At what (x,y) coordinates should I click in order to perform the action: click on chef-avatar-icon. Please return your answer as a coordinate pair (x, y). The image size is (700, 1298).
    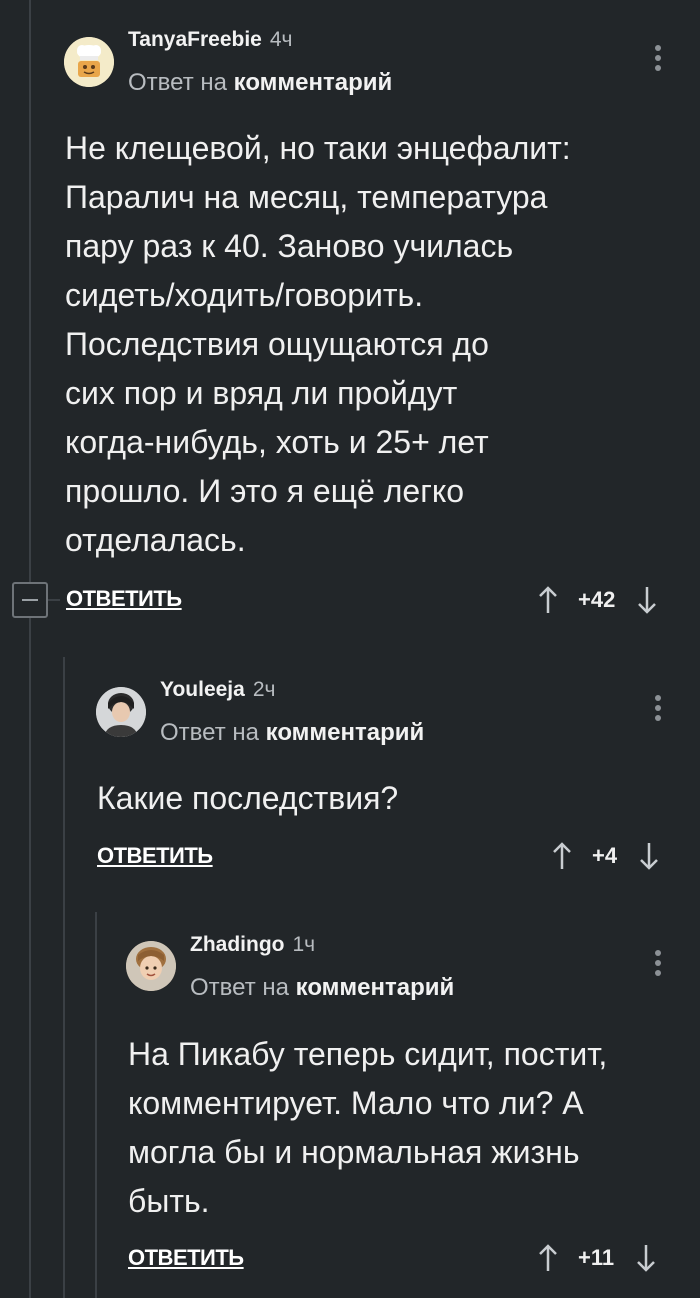
    Looking at the image, I should click on (89, 62).